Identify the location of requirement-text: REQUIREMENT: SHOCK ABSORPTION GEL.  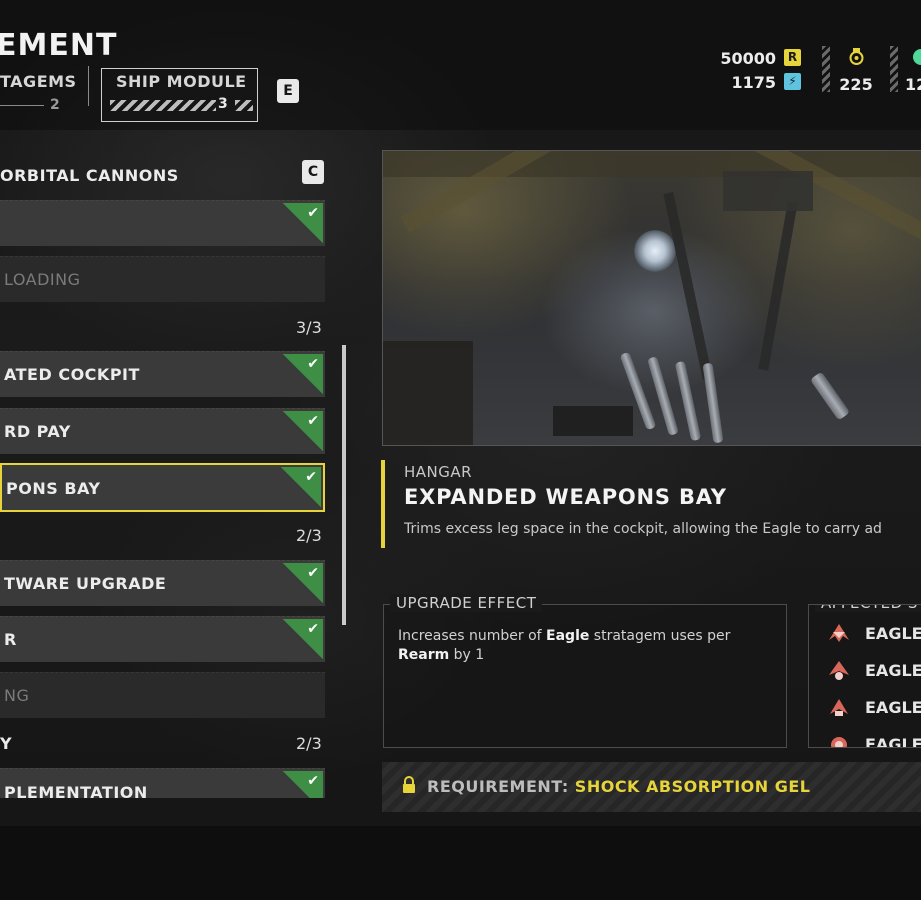
(619, 786).